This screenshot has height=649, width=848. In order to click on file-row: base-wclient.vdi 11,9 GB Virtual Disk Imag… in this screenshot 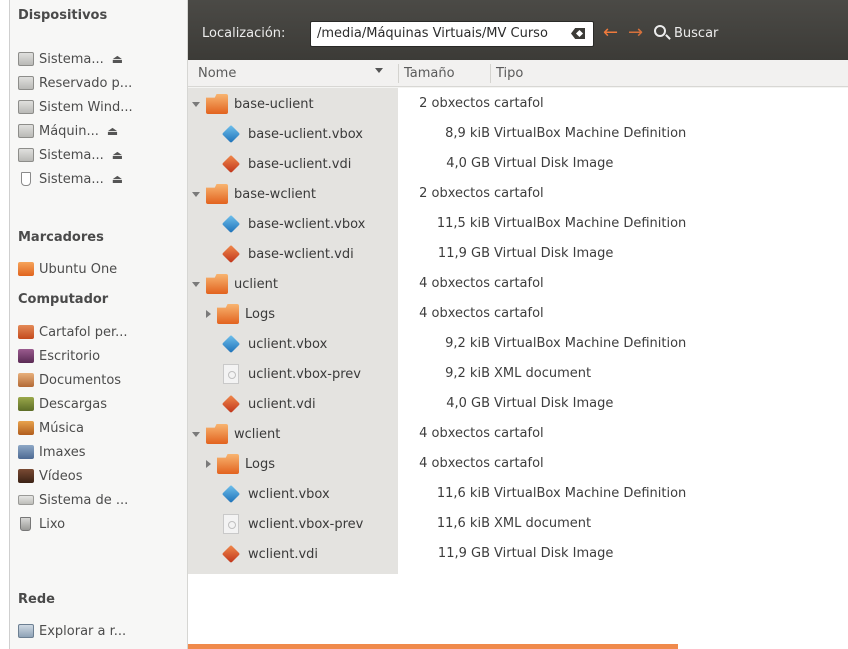, I will do `click(518, 254)`.